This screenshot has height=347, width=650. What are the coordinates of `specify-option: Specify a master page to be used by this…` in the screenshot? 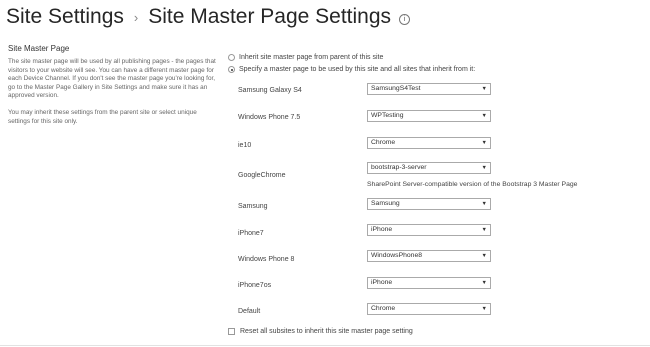 It's located at (351, 69).